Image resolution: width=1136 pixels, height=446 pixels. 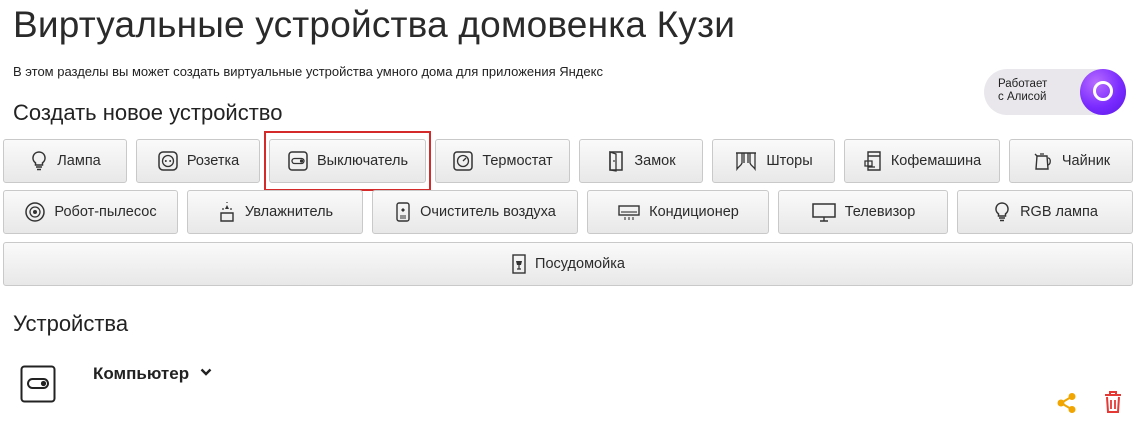 What do you see at coordinates (227, 212) in the screenshot?
I see `humidifier-icon` at bounding box center [227, 212].